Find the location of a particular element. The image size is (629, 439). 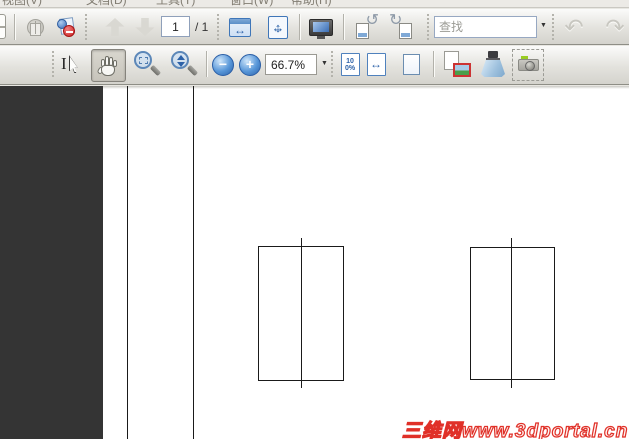

view-toolbar: I − + ▼ 100% ↔ is located at coordinates (314, 65).